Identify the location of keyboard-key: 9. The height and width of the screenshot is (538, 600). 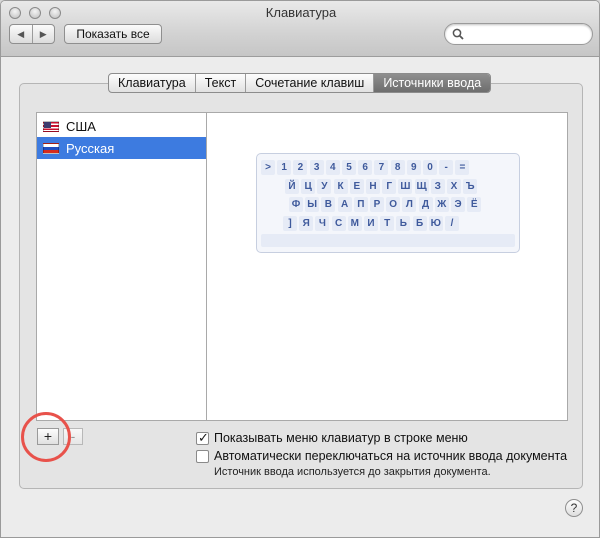
(413, 167).